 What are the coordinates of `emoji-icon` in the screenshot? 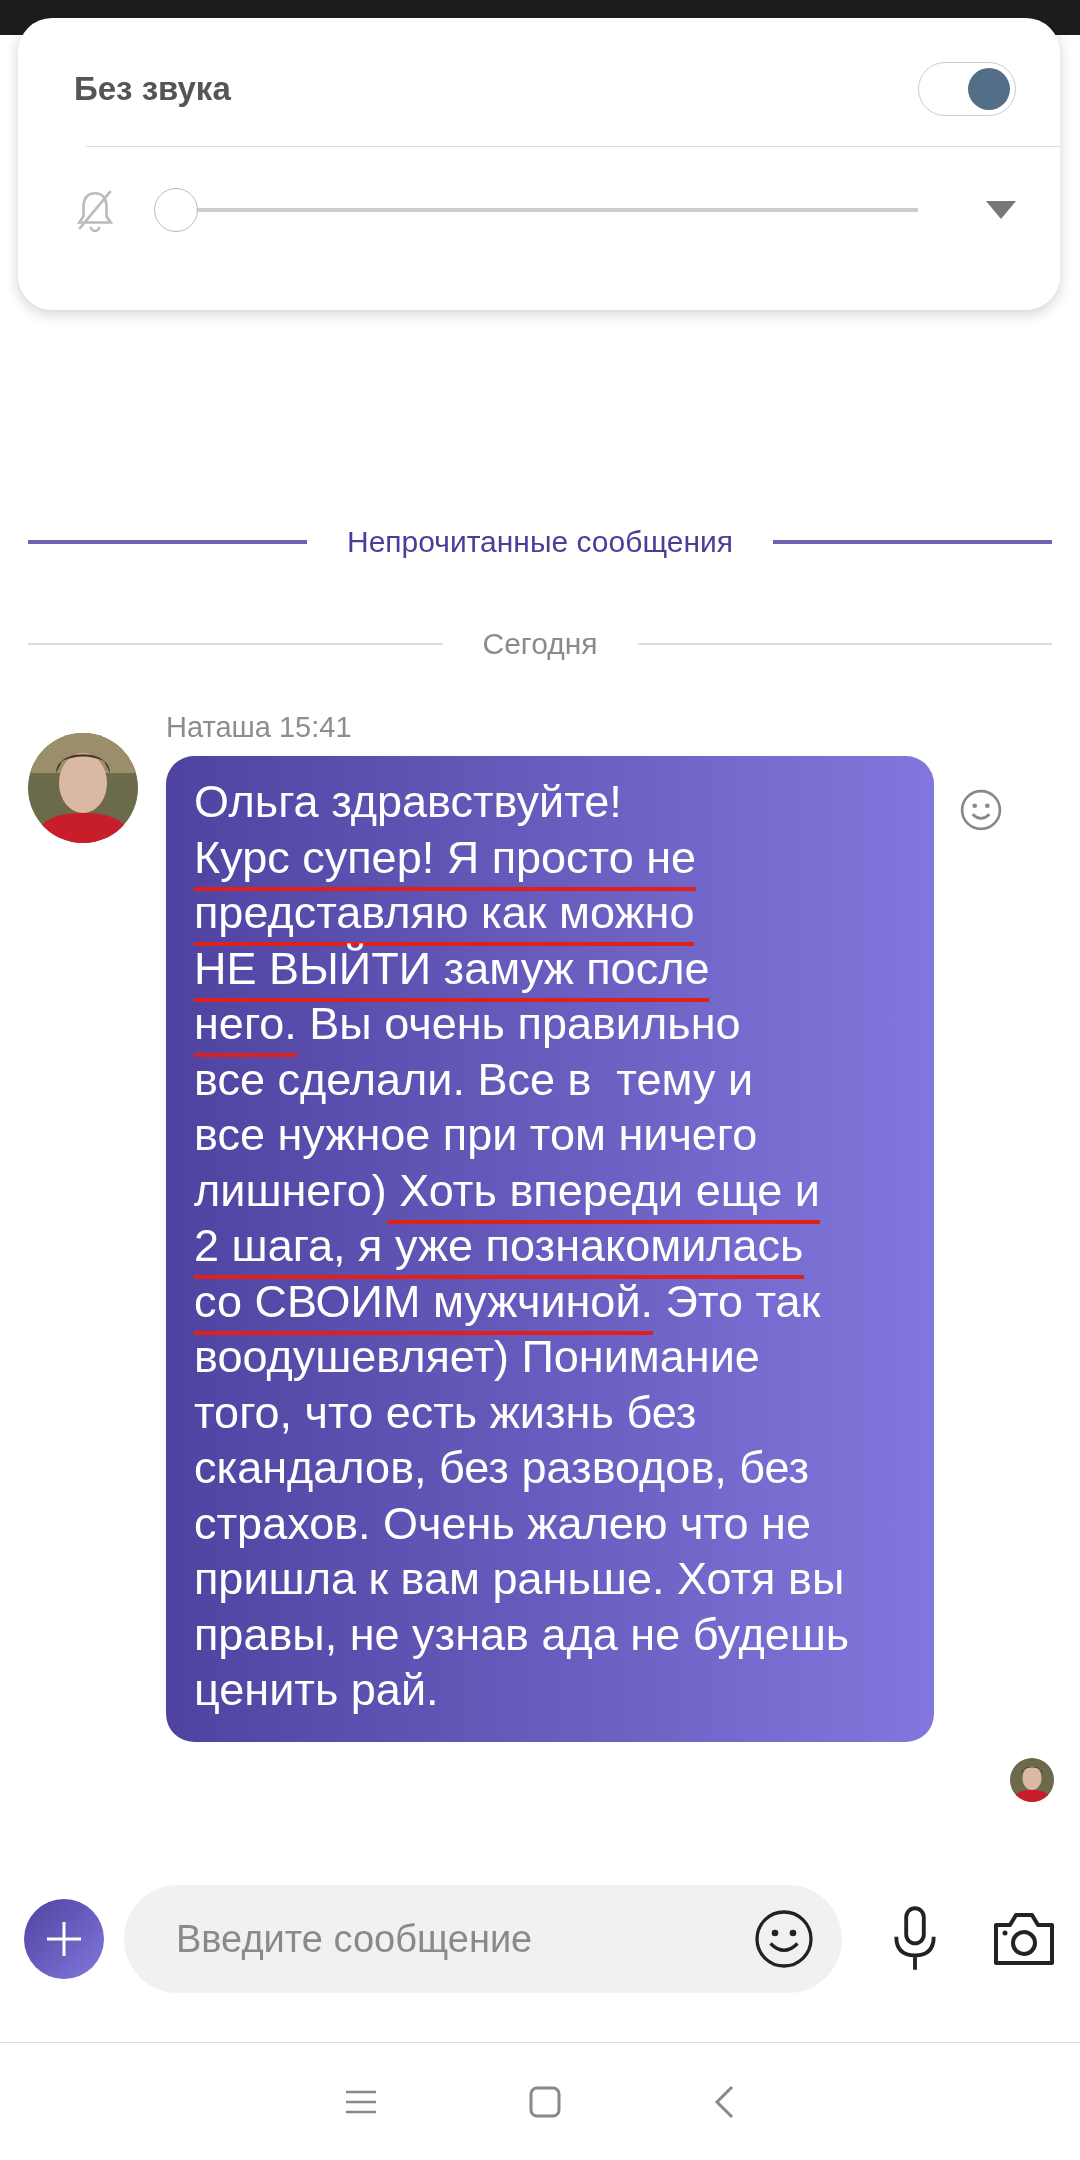 It's located at (784, 1939).